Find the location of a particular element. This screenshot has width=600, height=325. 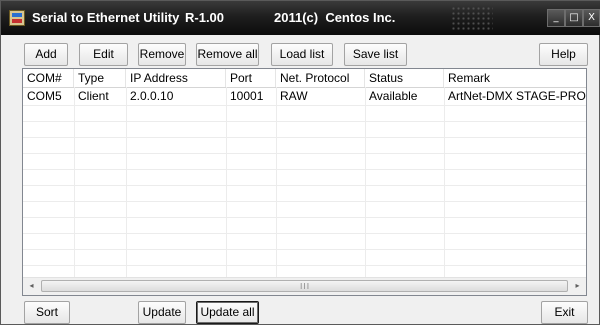

thumb-grip-icon: III is located at coordinates (305, 286).